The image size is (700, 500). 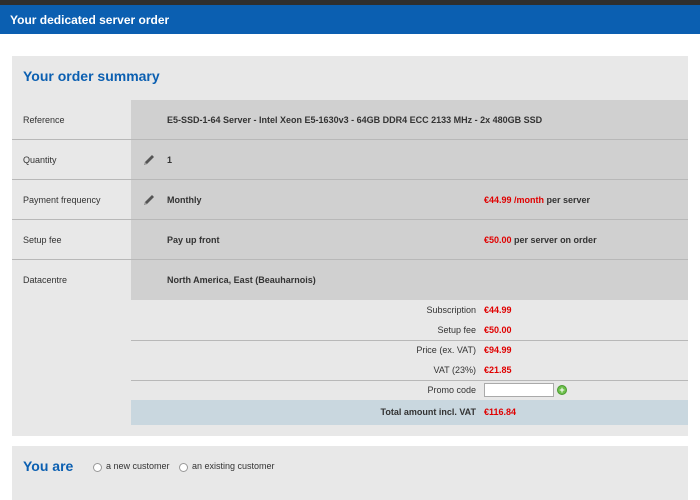 I want to click on vat-value: €21.85, so click(x=498, y=370).